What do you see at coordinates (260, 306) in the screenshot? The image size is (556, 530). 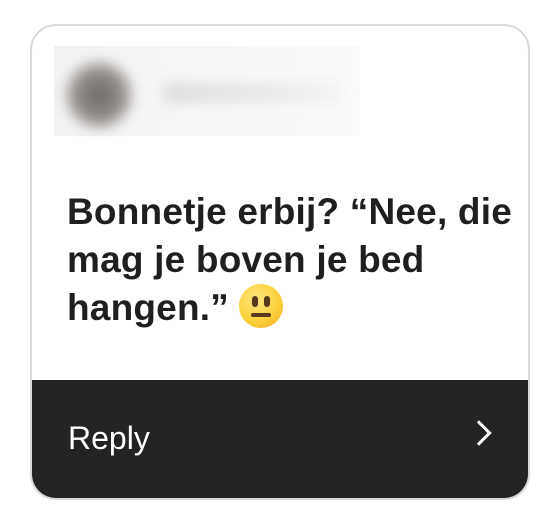 I see `neutral-face-icon` at bounding box center [260, 306].